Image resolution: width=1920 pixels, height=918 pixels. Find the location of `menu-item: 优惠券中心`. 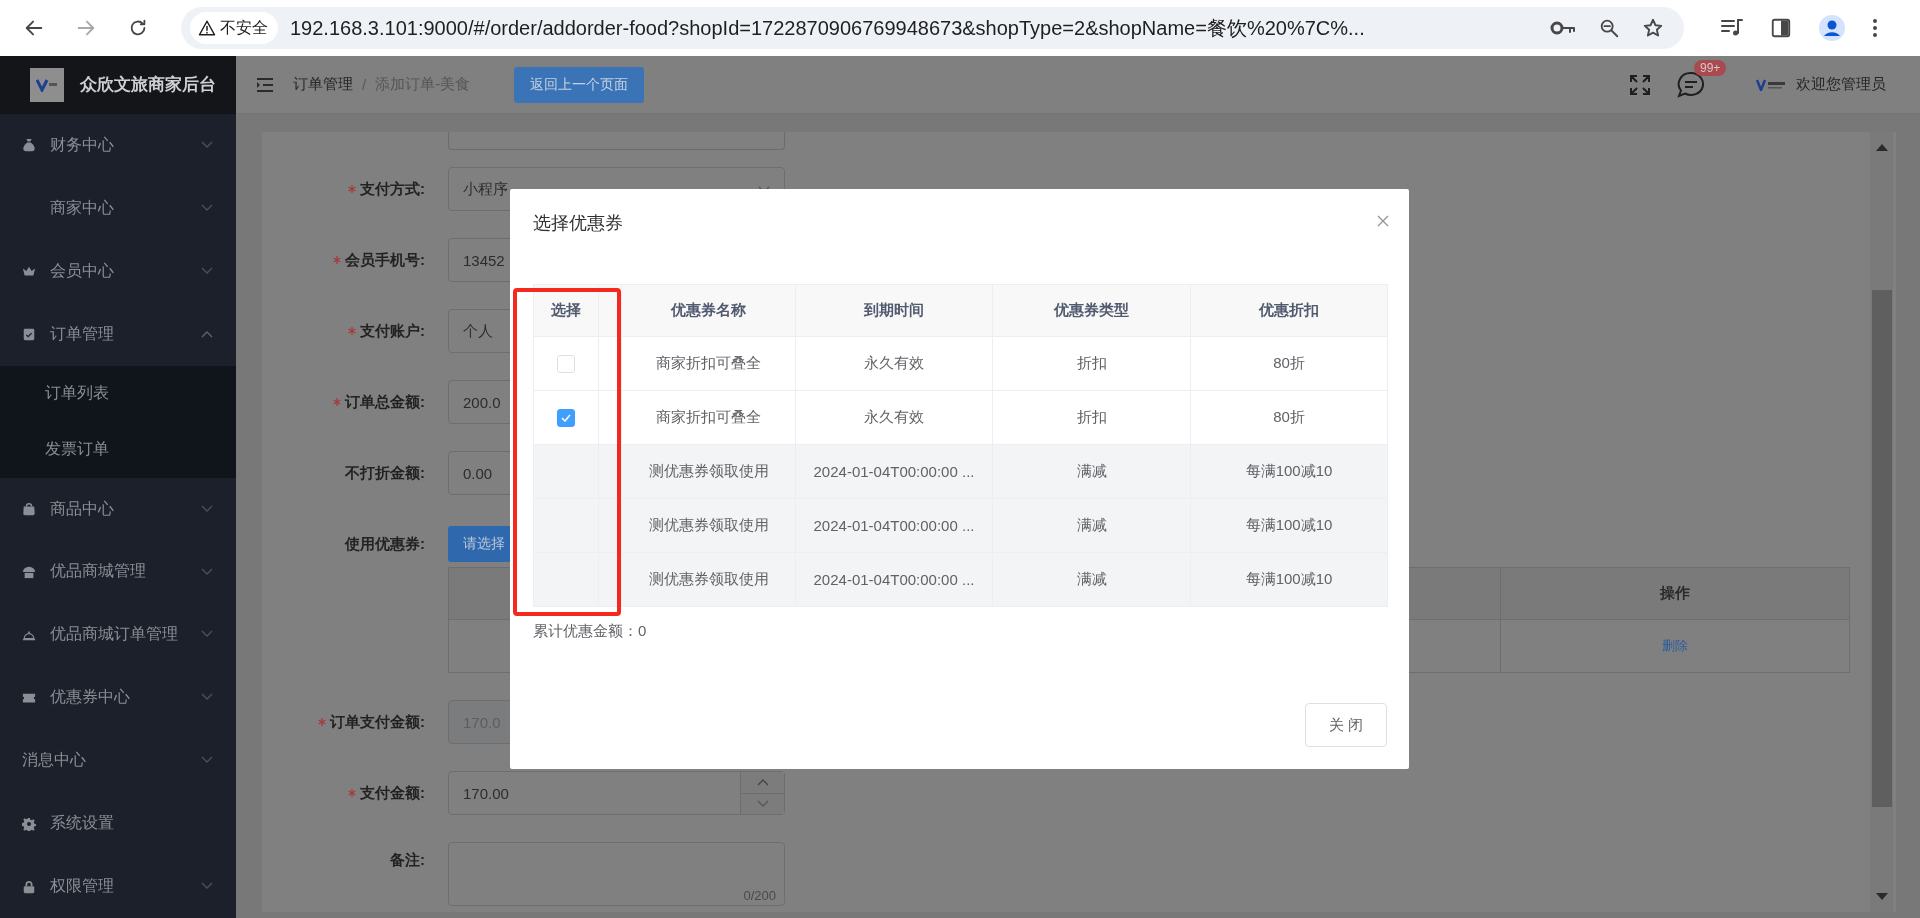

menu-item: 优惠券中心 is located at coordinates (118, 698).